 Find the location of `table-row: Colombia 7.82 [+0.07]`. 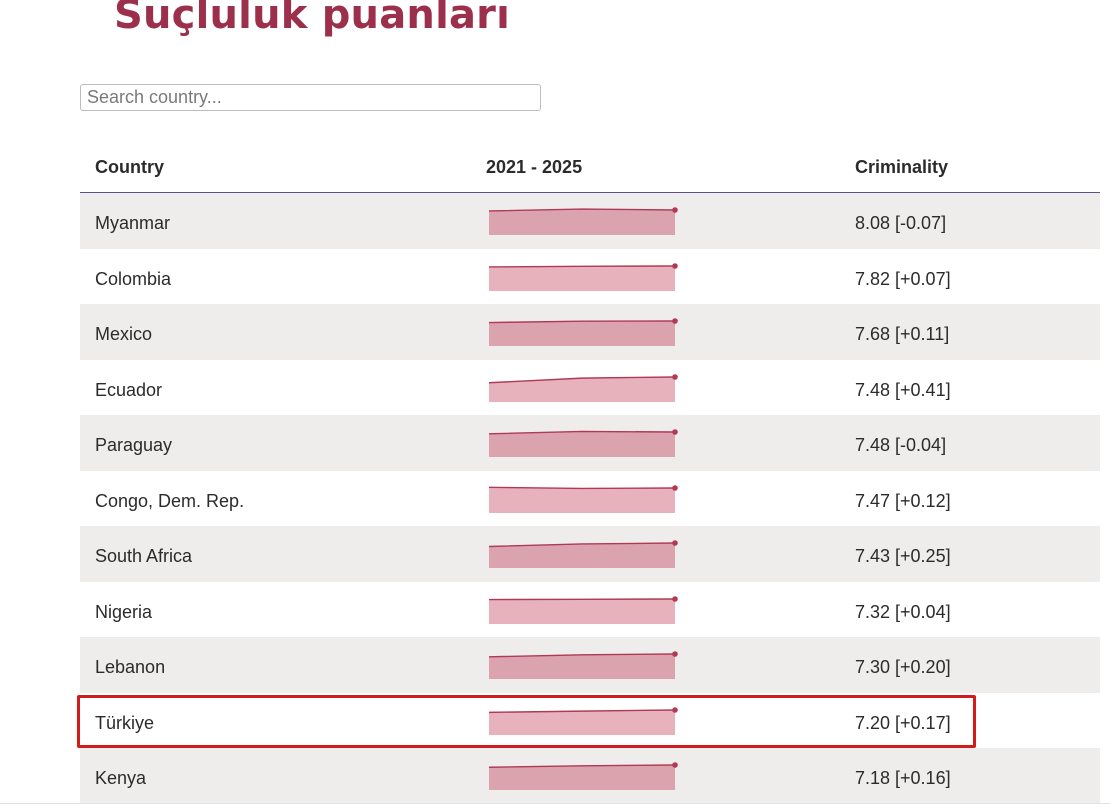

table-row: Colombia 7.82 [+0.07] is located at coordinates (590, 277).